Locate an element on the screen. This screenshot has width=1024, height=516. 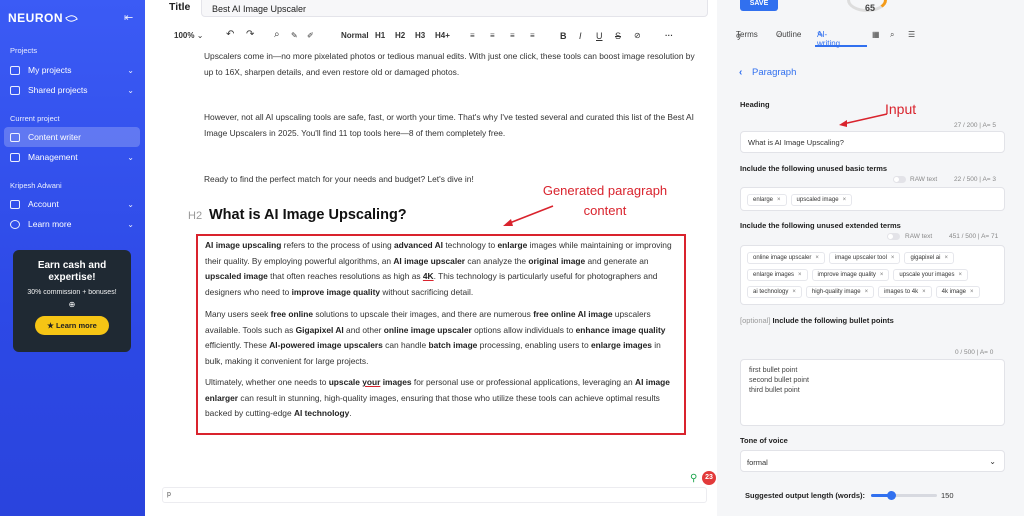
notification-badge: 23 is located at coordinates (709, 478).